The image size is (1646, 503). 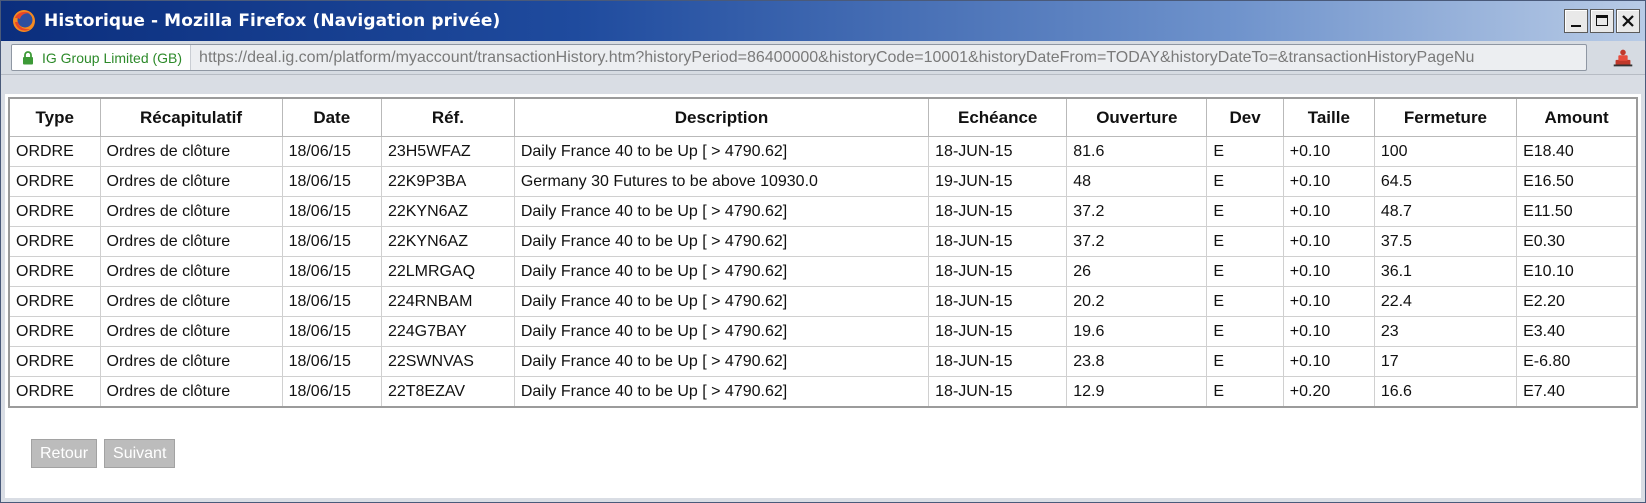 What do you see at coordinates (1577, 392) in the screenshot?
I see `cell-amount: E7.40` at bounding box center [1577, 392].